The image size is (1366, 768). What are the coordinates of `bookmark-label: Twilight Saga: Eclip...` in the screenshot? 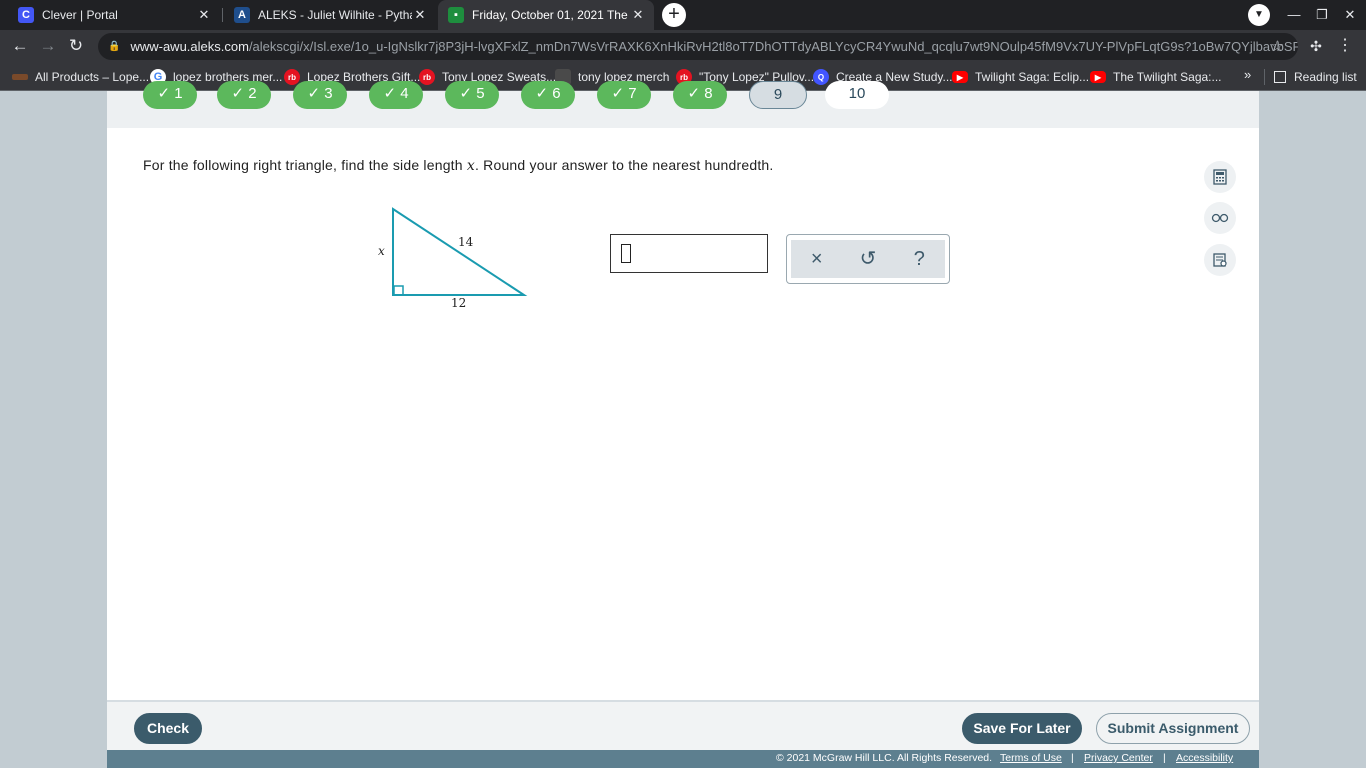 It's located at (1032, 77).